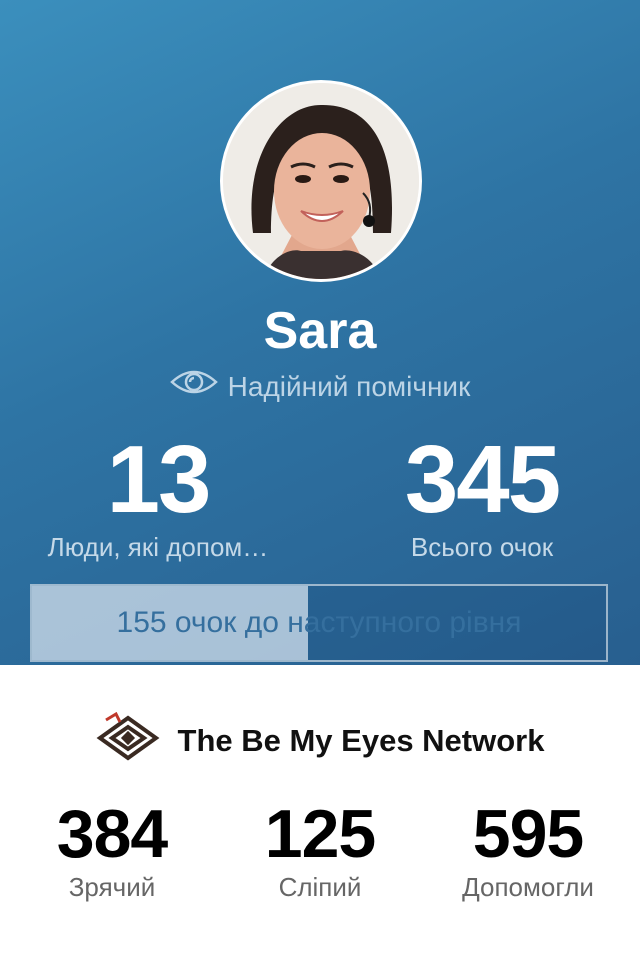 This screenshot has width=640, height=960. I want to click on sighted-stat: 384 Зрячий, so click(112, 849).